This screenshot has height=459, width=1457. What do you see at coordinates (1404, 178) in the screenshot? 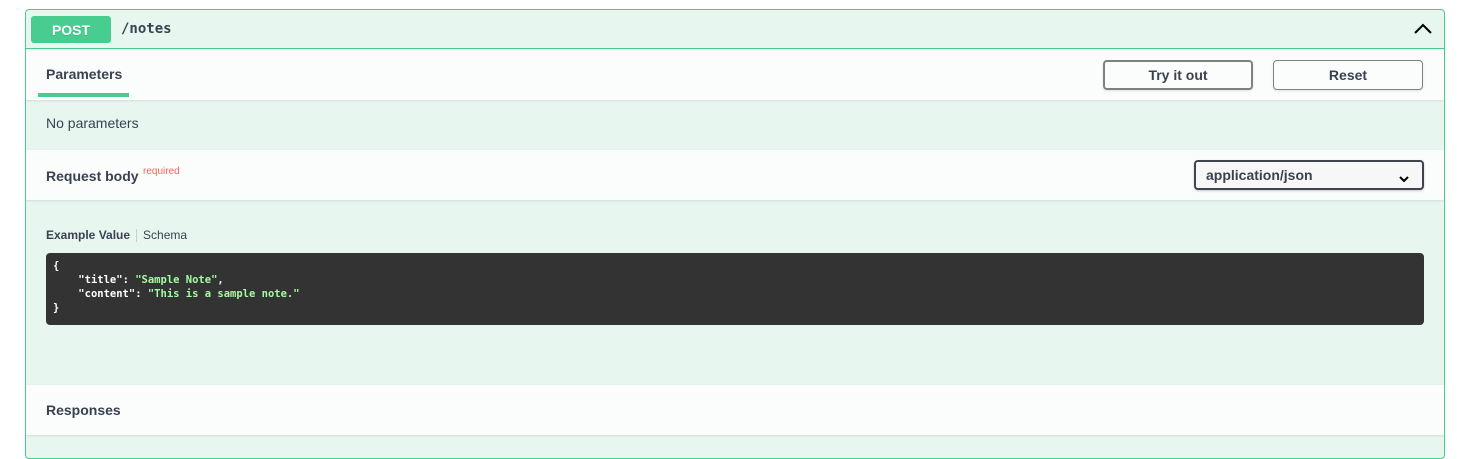
I see `chevron-down-icon` at bounding box center [1404, 178].